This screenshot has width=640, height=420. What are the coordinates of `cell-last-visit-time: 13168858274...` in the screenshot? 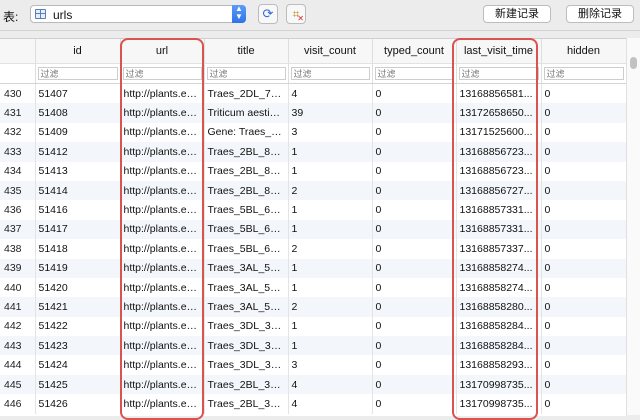 It's located at (499, 287).